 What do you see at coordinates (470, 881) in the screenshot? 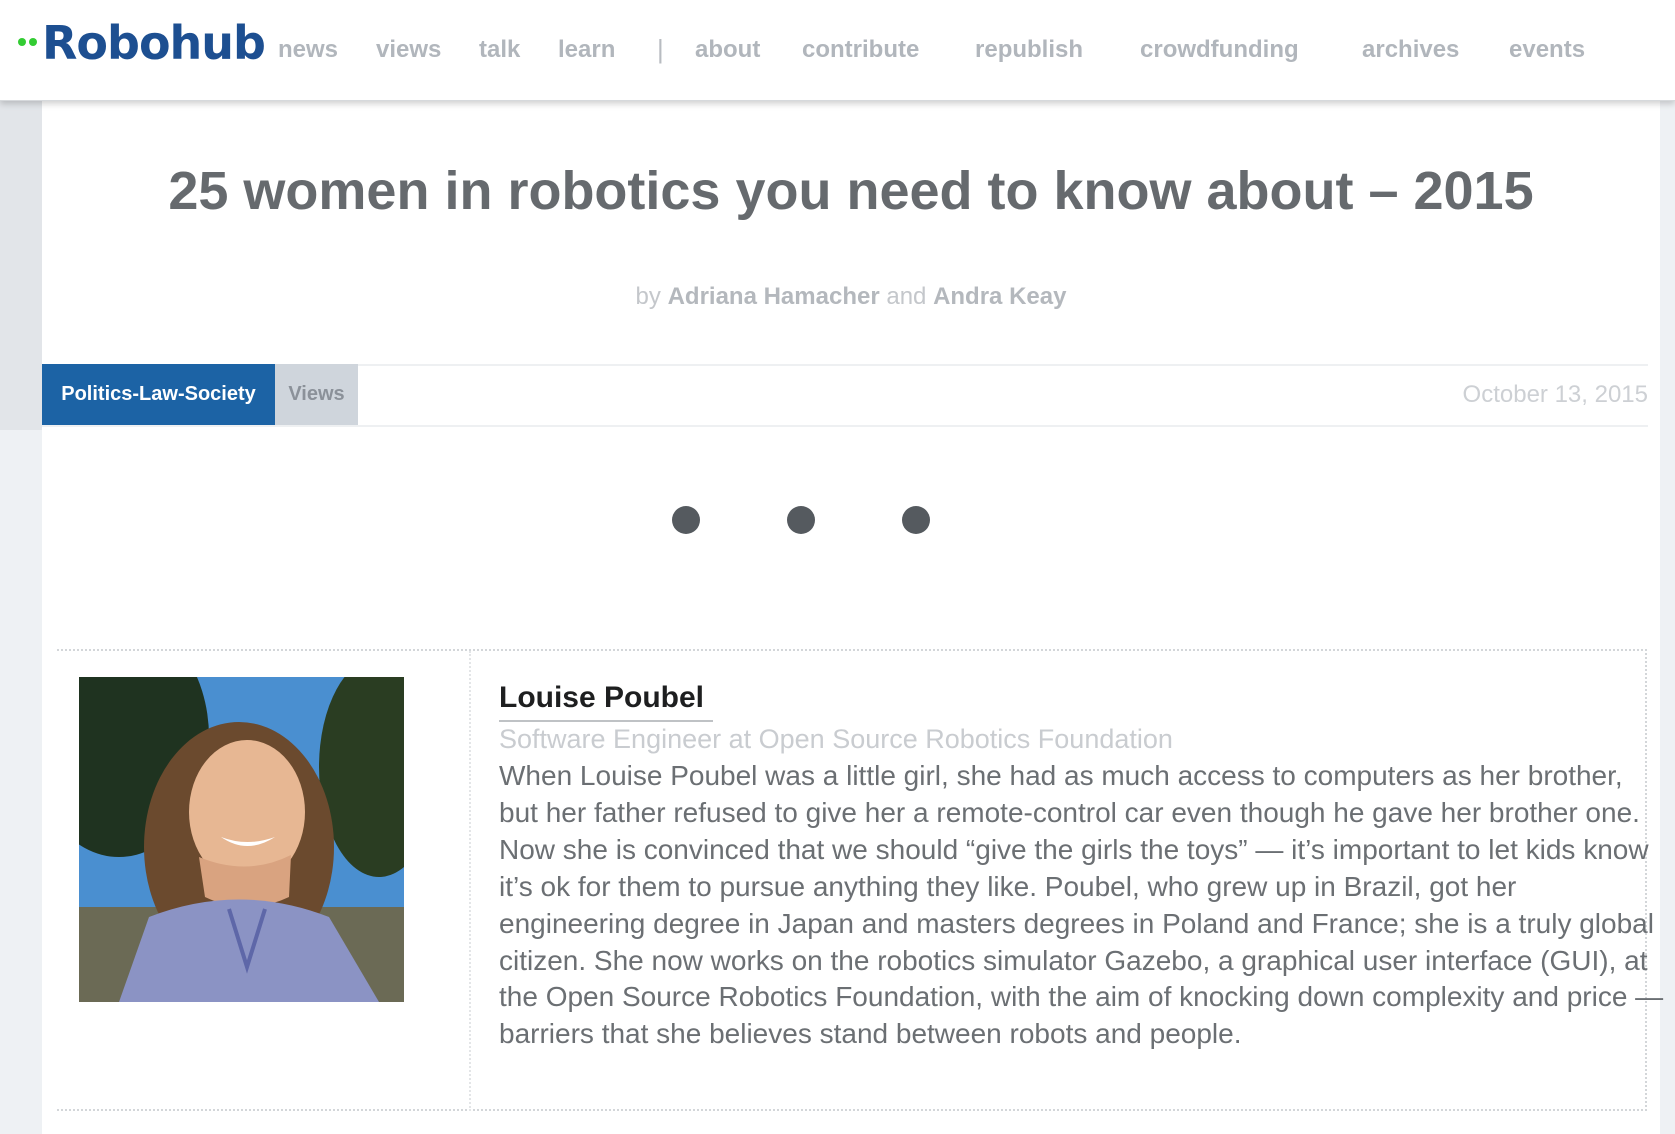
I see `card-divider` at bounding box center [470, 881].